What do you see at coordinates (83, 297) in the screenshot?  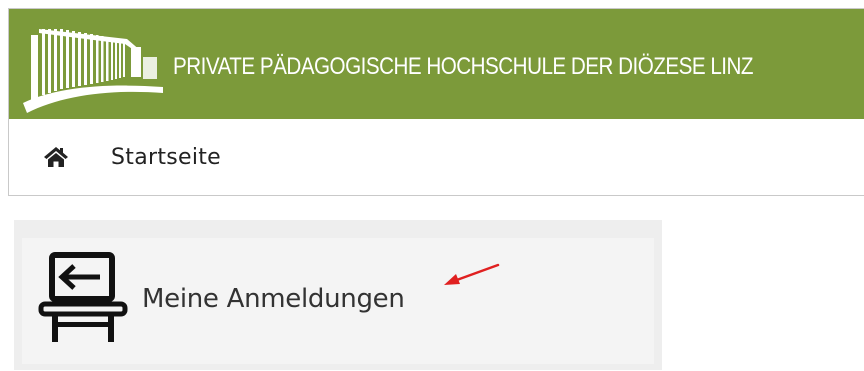 I see `lectern-arrow-left-icon` at bounding box center [83, 297].